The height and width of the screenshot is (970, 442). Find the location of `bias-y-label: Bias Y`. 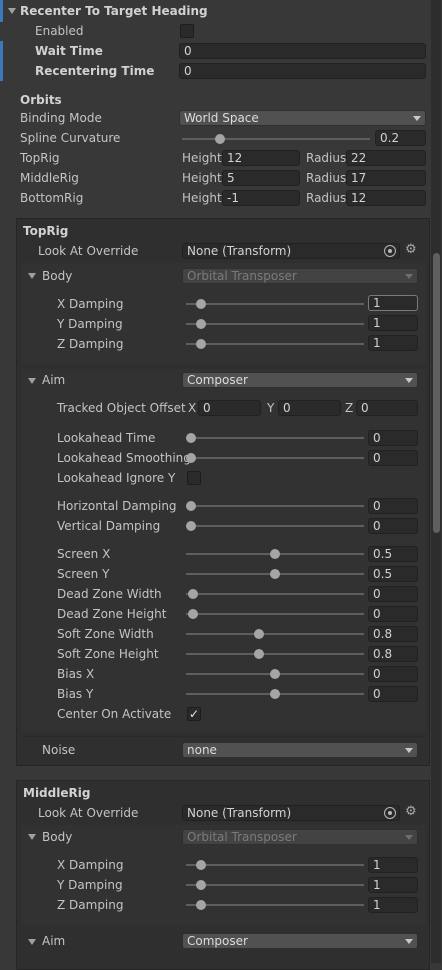

bias-y-label: Bias Y is located at coordinates (75, 694).